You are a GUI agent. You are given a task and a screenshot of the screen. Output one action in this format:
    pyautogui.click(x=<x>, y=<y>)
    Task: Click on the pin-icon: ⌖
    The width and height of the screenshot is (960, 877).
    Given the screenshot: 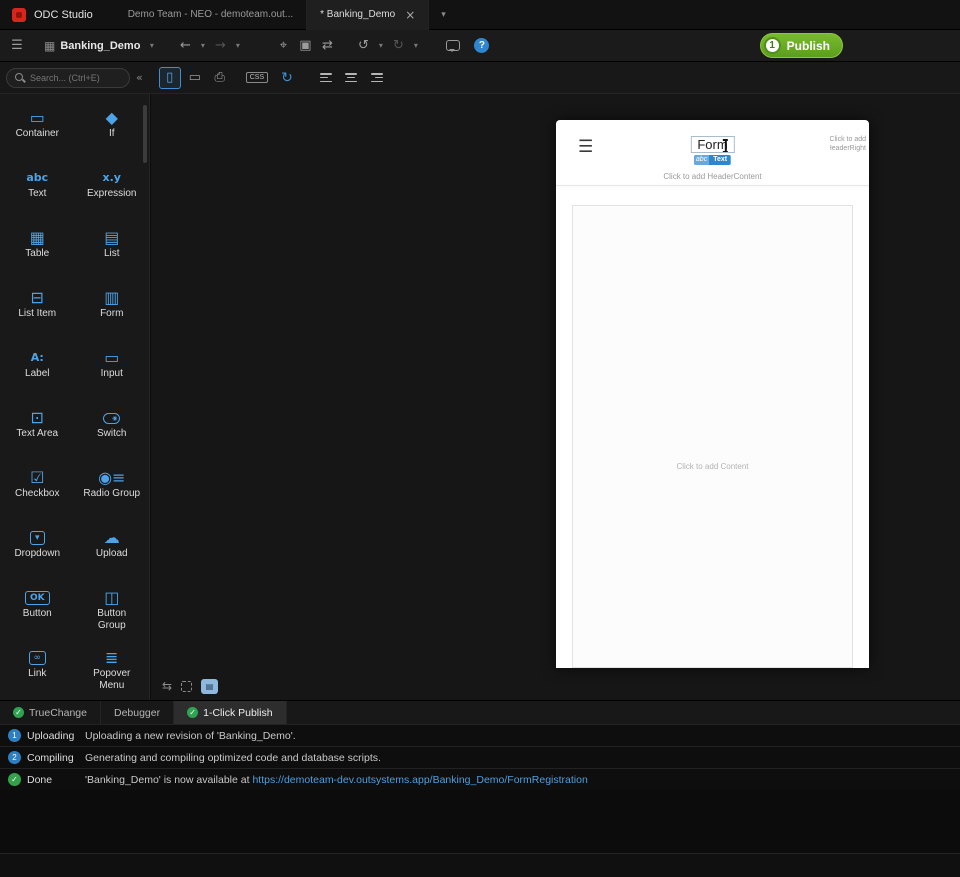 What is the action you would take?
    pyautogui.click(x=283, y=45)
    